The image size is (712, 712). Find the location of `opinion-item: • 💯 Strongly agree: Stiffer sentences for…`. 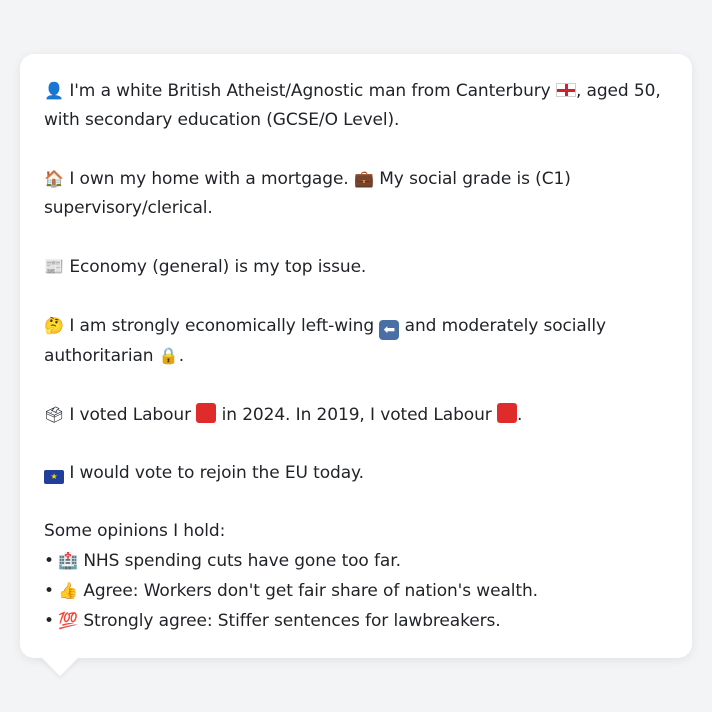

opinion-item: • 💯 Strongly agree: Stiffer sentences for… is located at coordinates (356, 621).